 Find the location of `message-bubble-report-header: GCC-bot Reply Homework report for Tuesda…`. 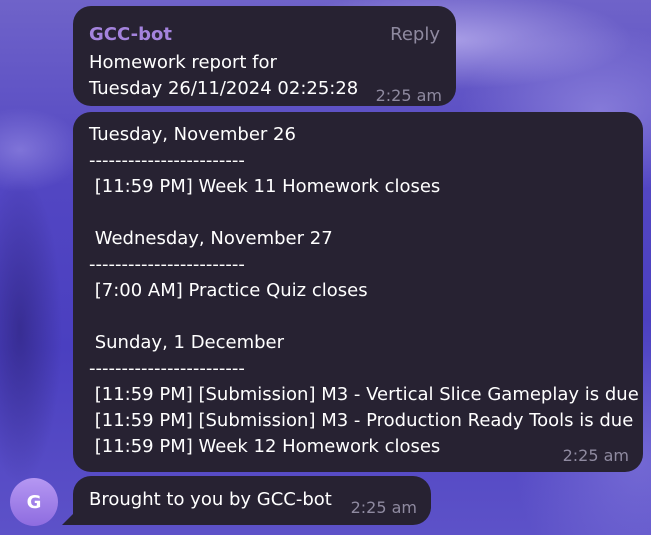

message-bubble-report-header: GCC-bot Reply Homework report for Tuesda… is located at coordinates (264, 56).